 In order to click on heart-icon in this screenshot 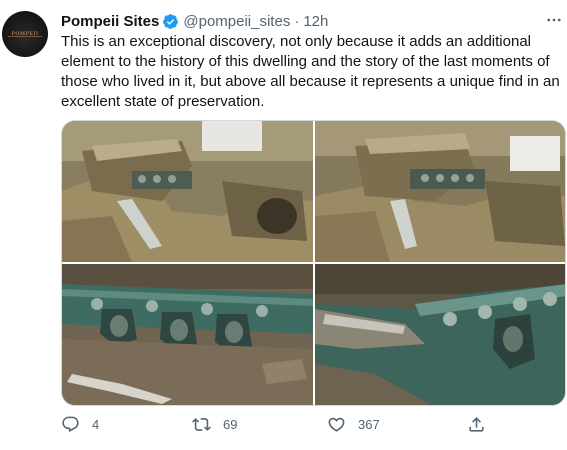, I will do `click(336, 424)`.